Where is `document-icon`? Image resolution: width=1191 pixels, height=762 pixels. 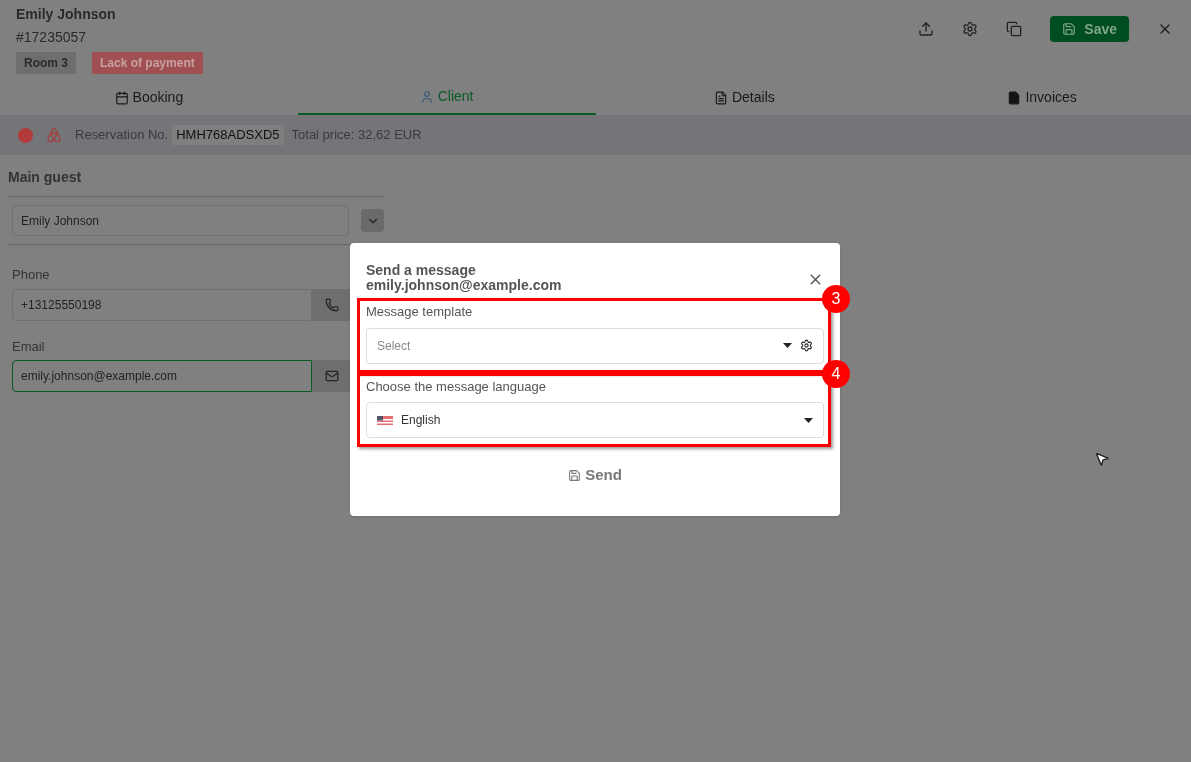
document-icon is located at coordinates (720, 97).